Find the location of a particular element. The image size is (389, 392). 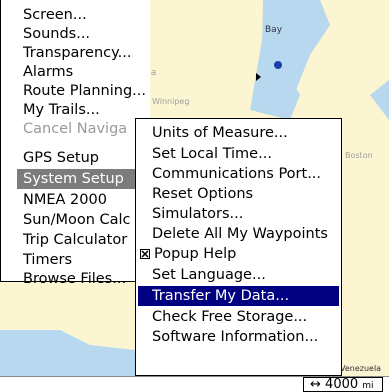

menu-item-system-setup: System Setup is located at coordinates (73, 179).